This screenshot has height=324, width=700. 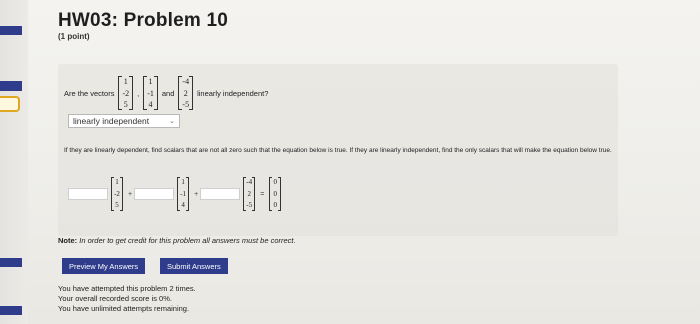 I want to click on left-nav-strip, so click(x=14, y=162).